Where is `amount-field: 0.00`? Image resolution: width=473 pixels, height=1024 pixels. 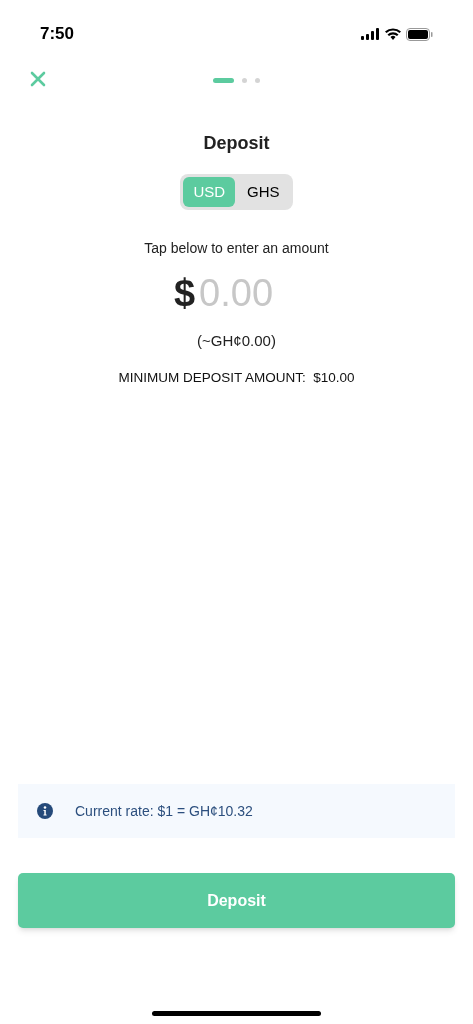 amount-field: 0.00 is located at coordinates (249, 293).